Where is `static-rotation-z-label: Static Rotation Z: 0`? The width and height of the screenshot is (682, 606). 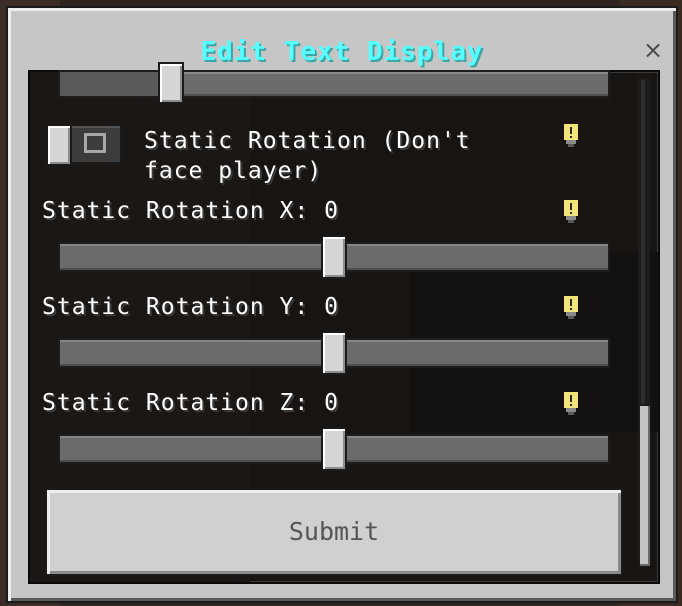 static-rotation-z-label: Static Rotation Z: 0 is located at coordinates (190, 403).